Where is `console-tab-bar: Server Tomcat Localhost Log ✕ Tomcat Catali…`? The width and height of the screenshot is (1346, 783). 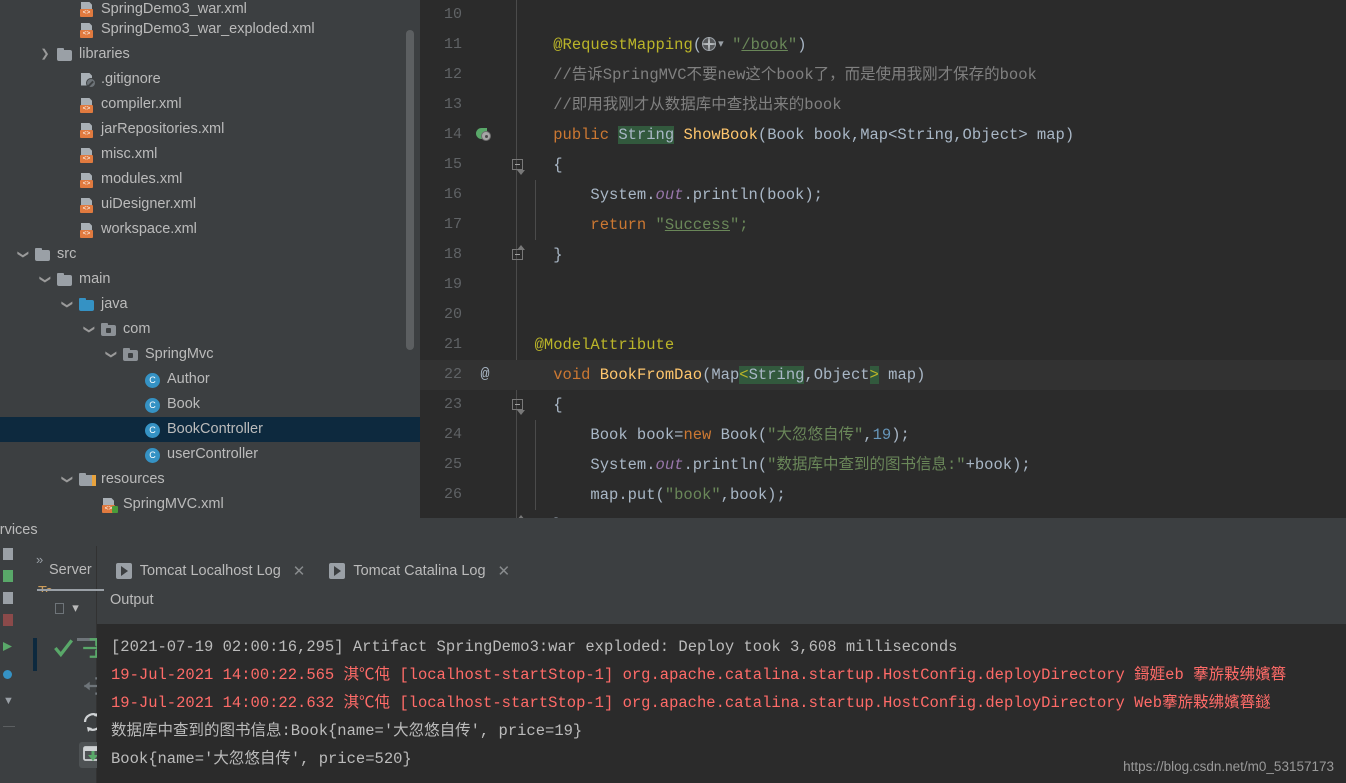 console-tab-bar: Server Tomcat Localhost Log ✕ Tomcat Catali… is located at coordinates (279, 571).